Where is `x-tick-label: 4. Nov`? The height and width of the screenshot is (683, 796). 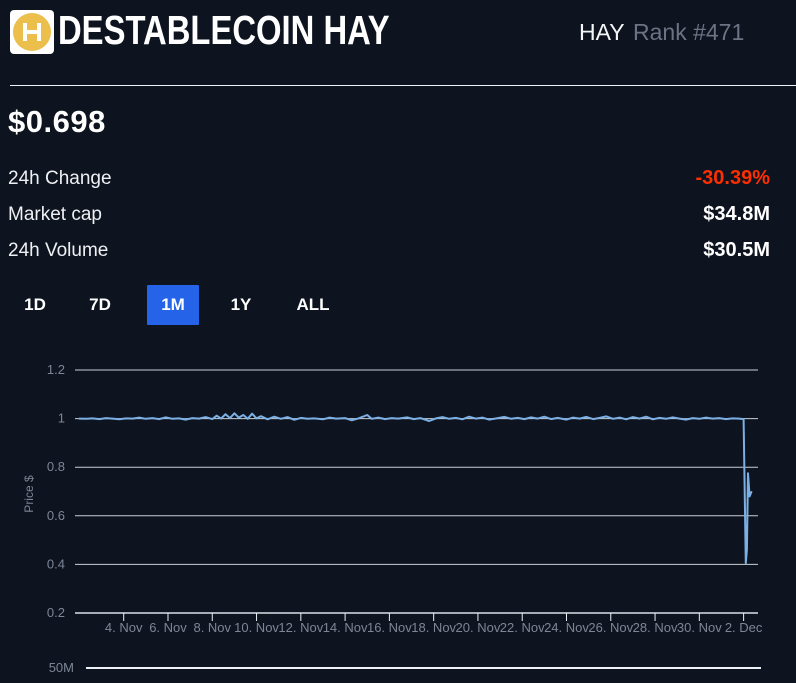
x-tick-label: 4. Nov is located at coordinates (124, 627).